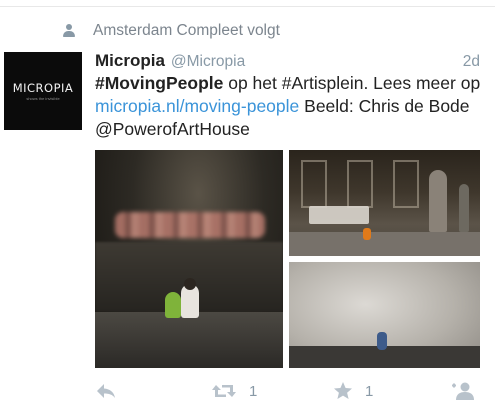 This screenshot has width=495, height=414. What do you see at coordinates (130, 61) in the screenshot?
I see `author-name: Micropia` at bounding box center [130, 61].